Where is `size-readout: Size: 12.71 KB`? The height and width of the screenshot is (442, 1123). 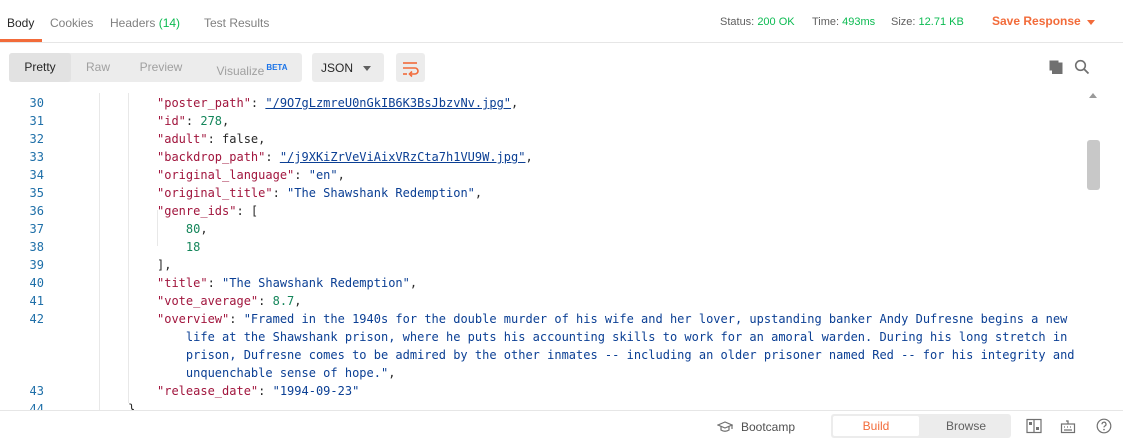
size-readout: Size: 12.71 KB is located at coordinates (927, 22).